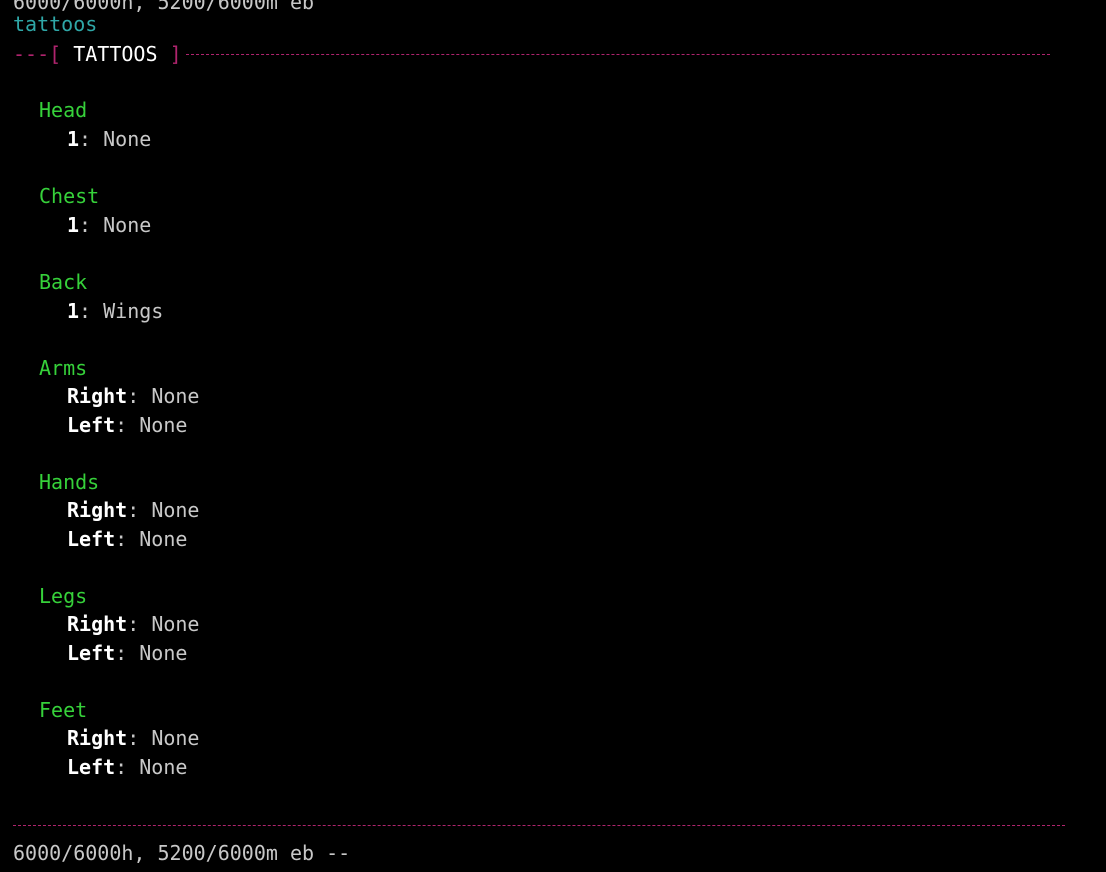  What do you see at coordinates (63, 282) in the screenshot?
I see `section-title-back: Back` at bounding box center [63, 282].